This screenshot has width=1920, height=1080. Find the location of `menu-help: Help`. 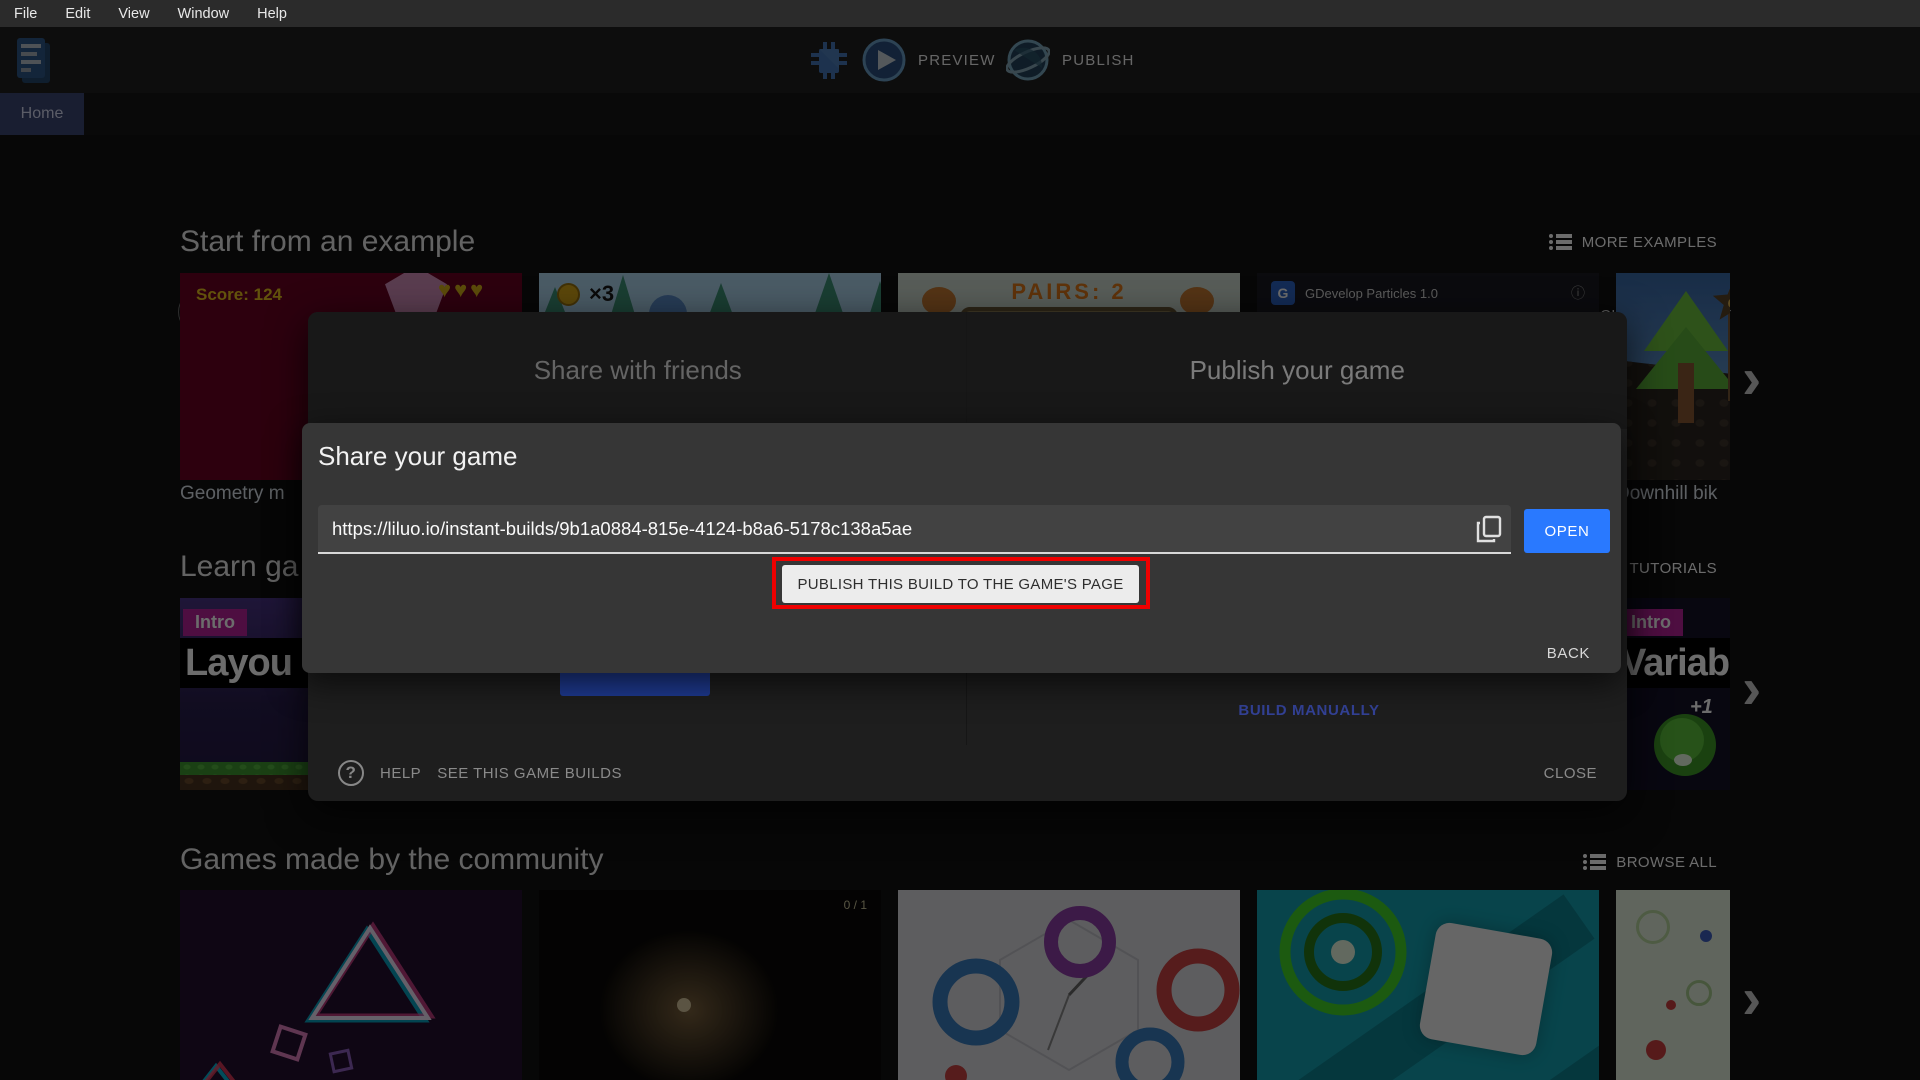

menu-help: Help is located at coordinates (272, 14).